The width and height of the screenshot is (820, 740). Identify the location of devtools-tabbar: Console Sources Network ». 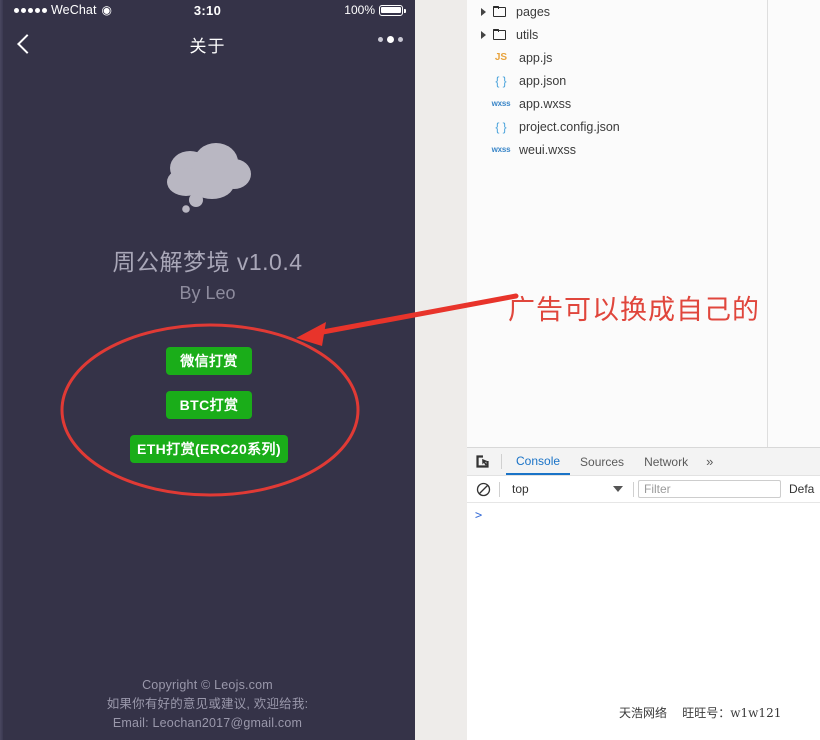
(643, 462).